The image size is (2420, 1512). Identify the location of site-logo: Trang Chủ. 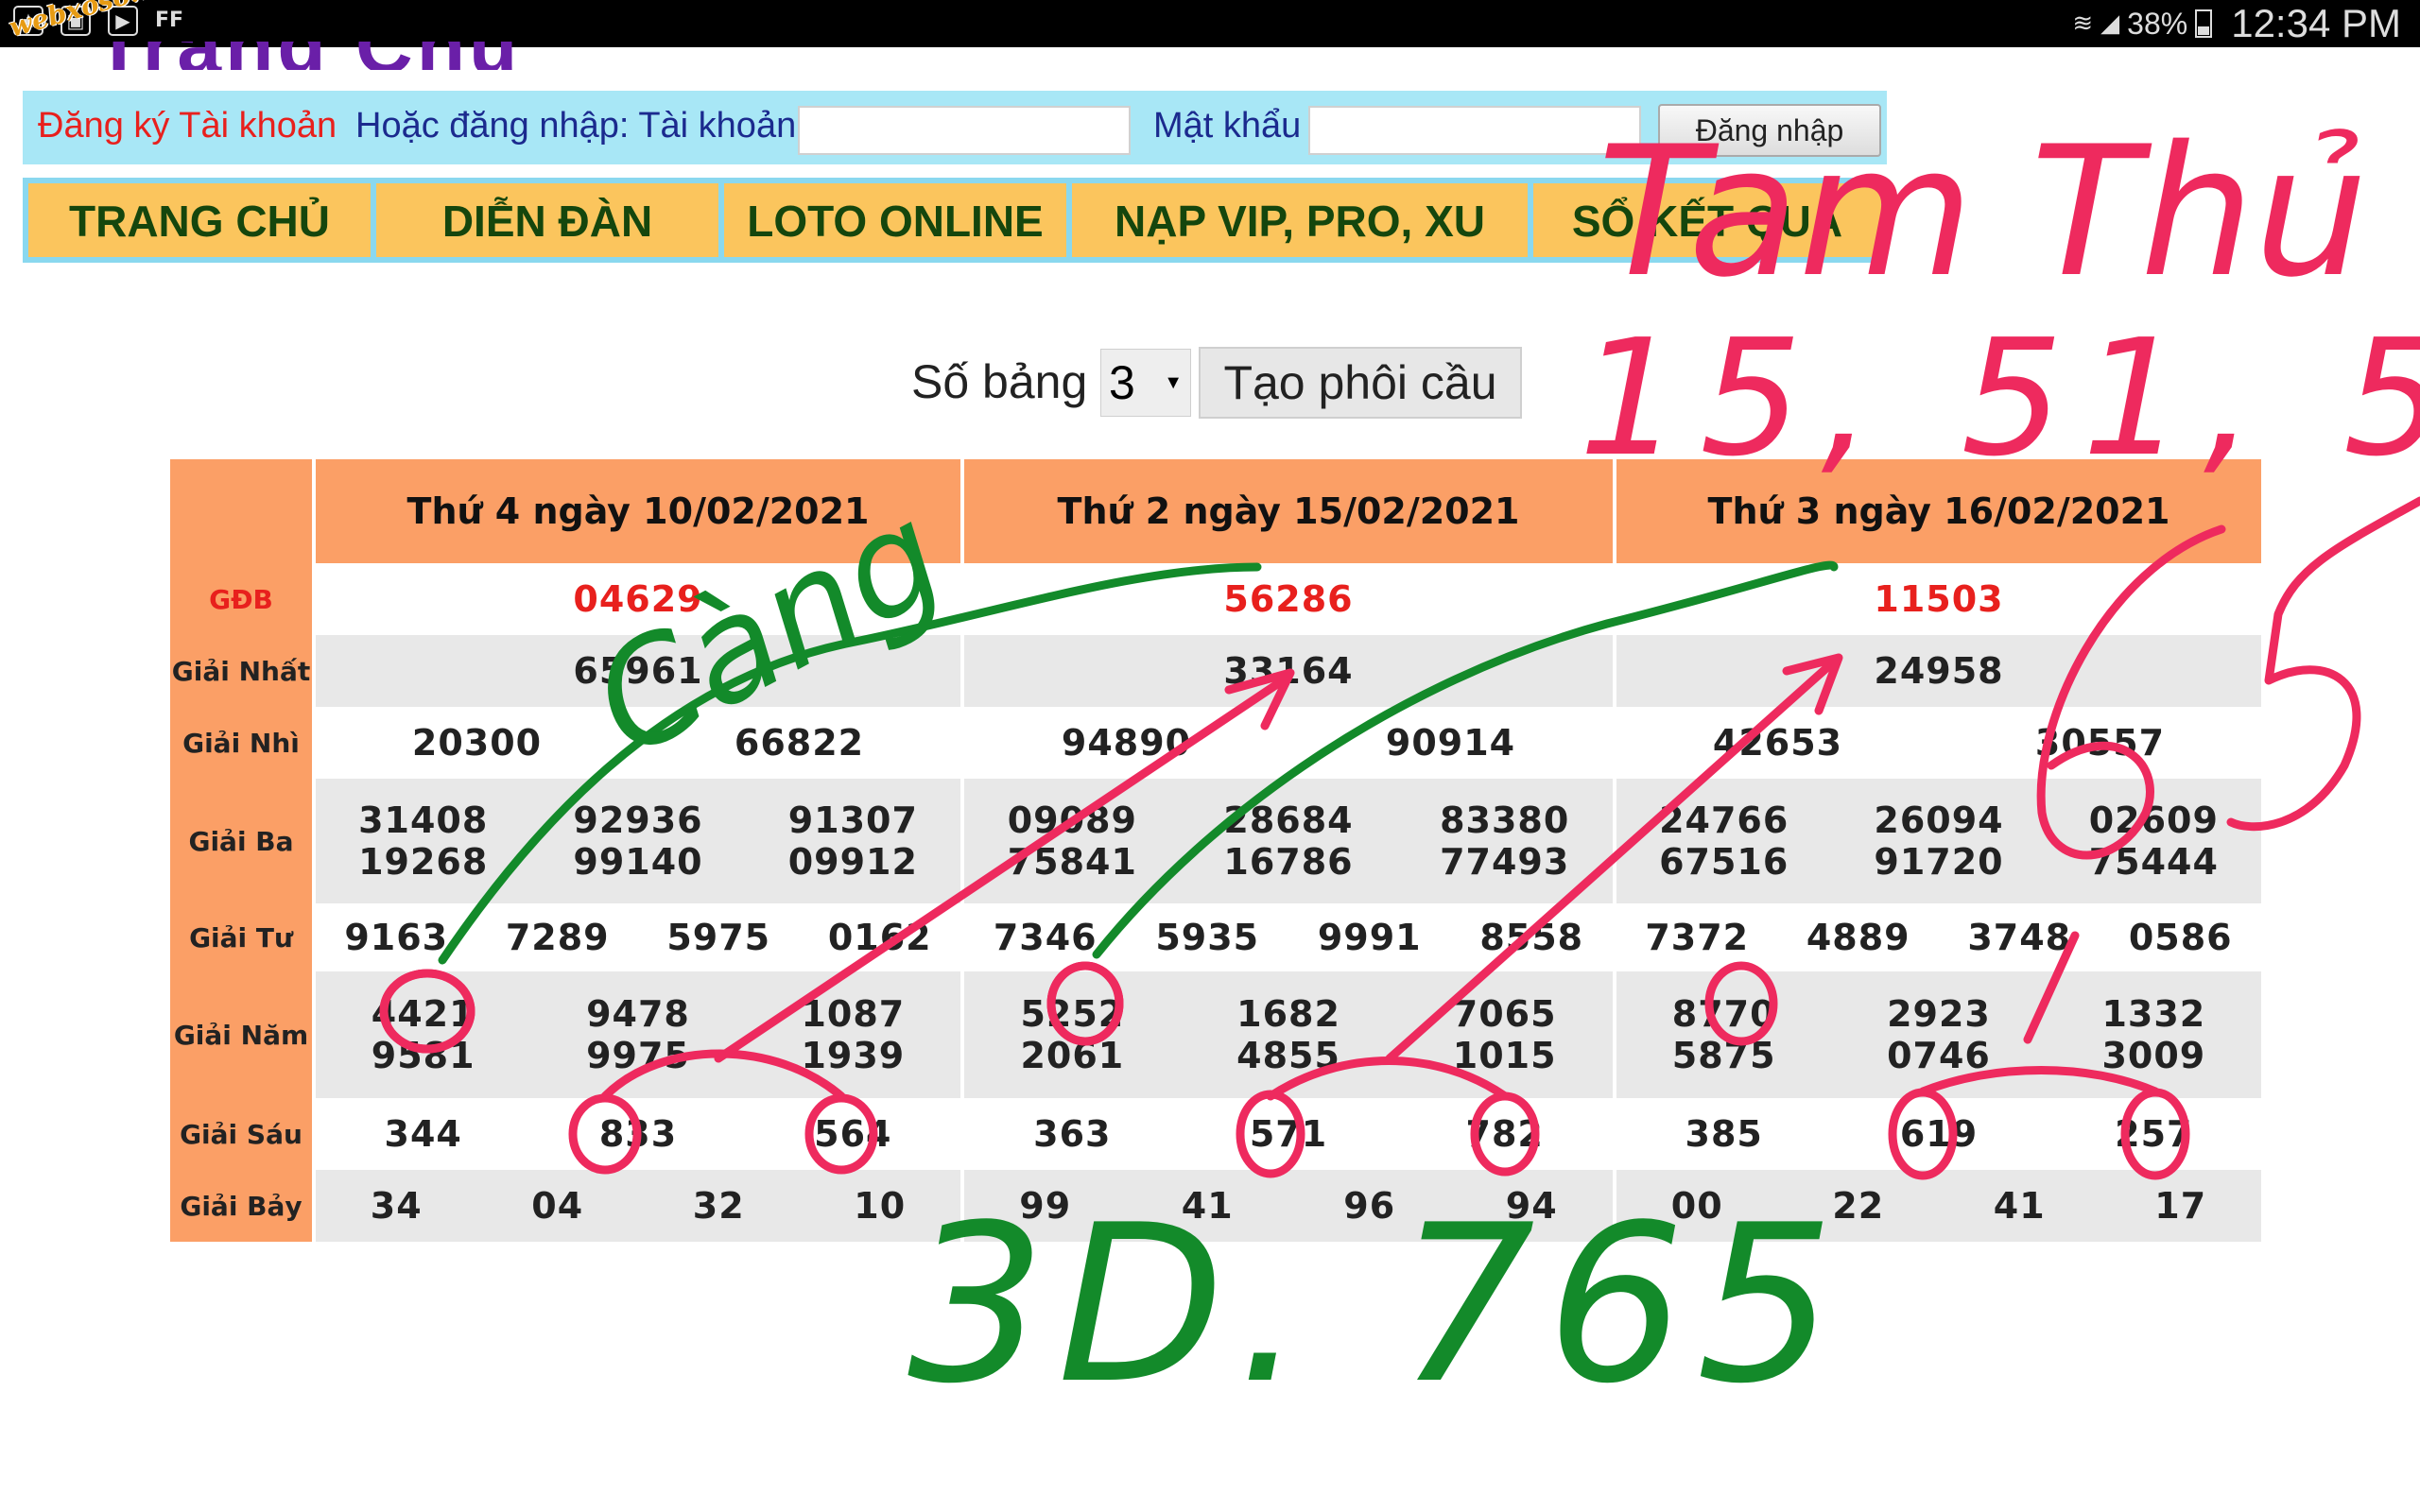
(359, 56).